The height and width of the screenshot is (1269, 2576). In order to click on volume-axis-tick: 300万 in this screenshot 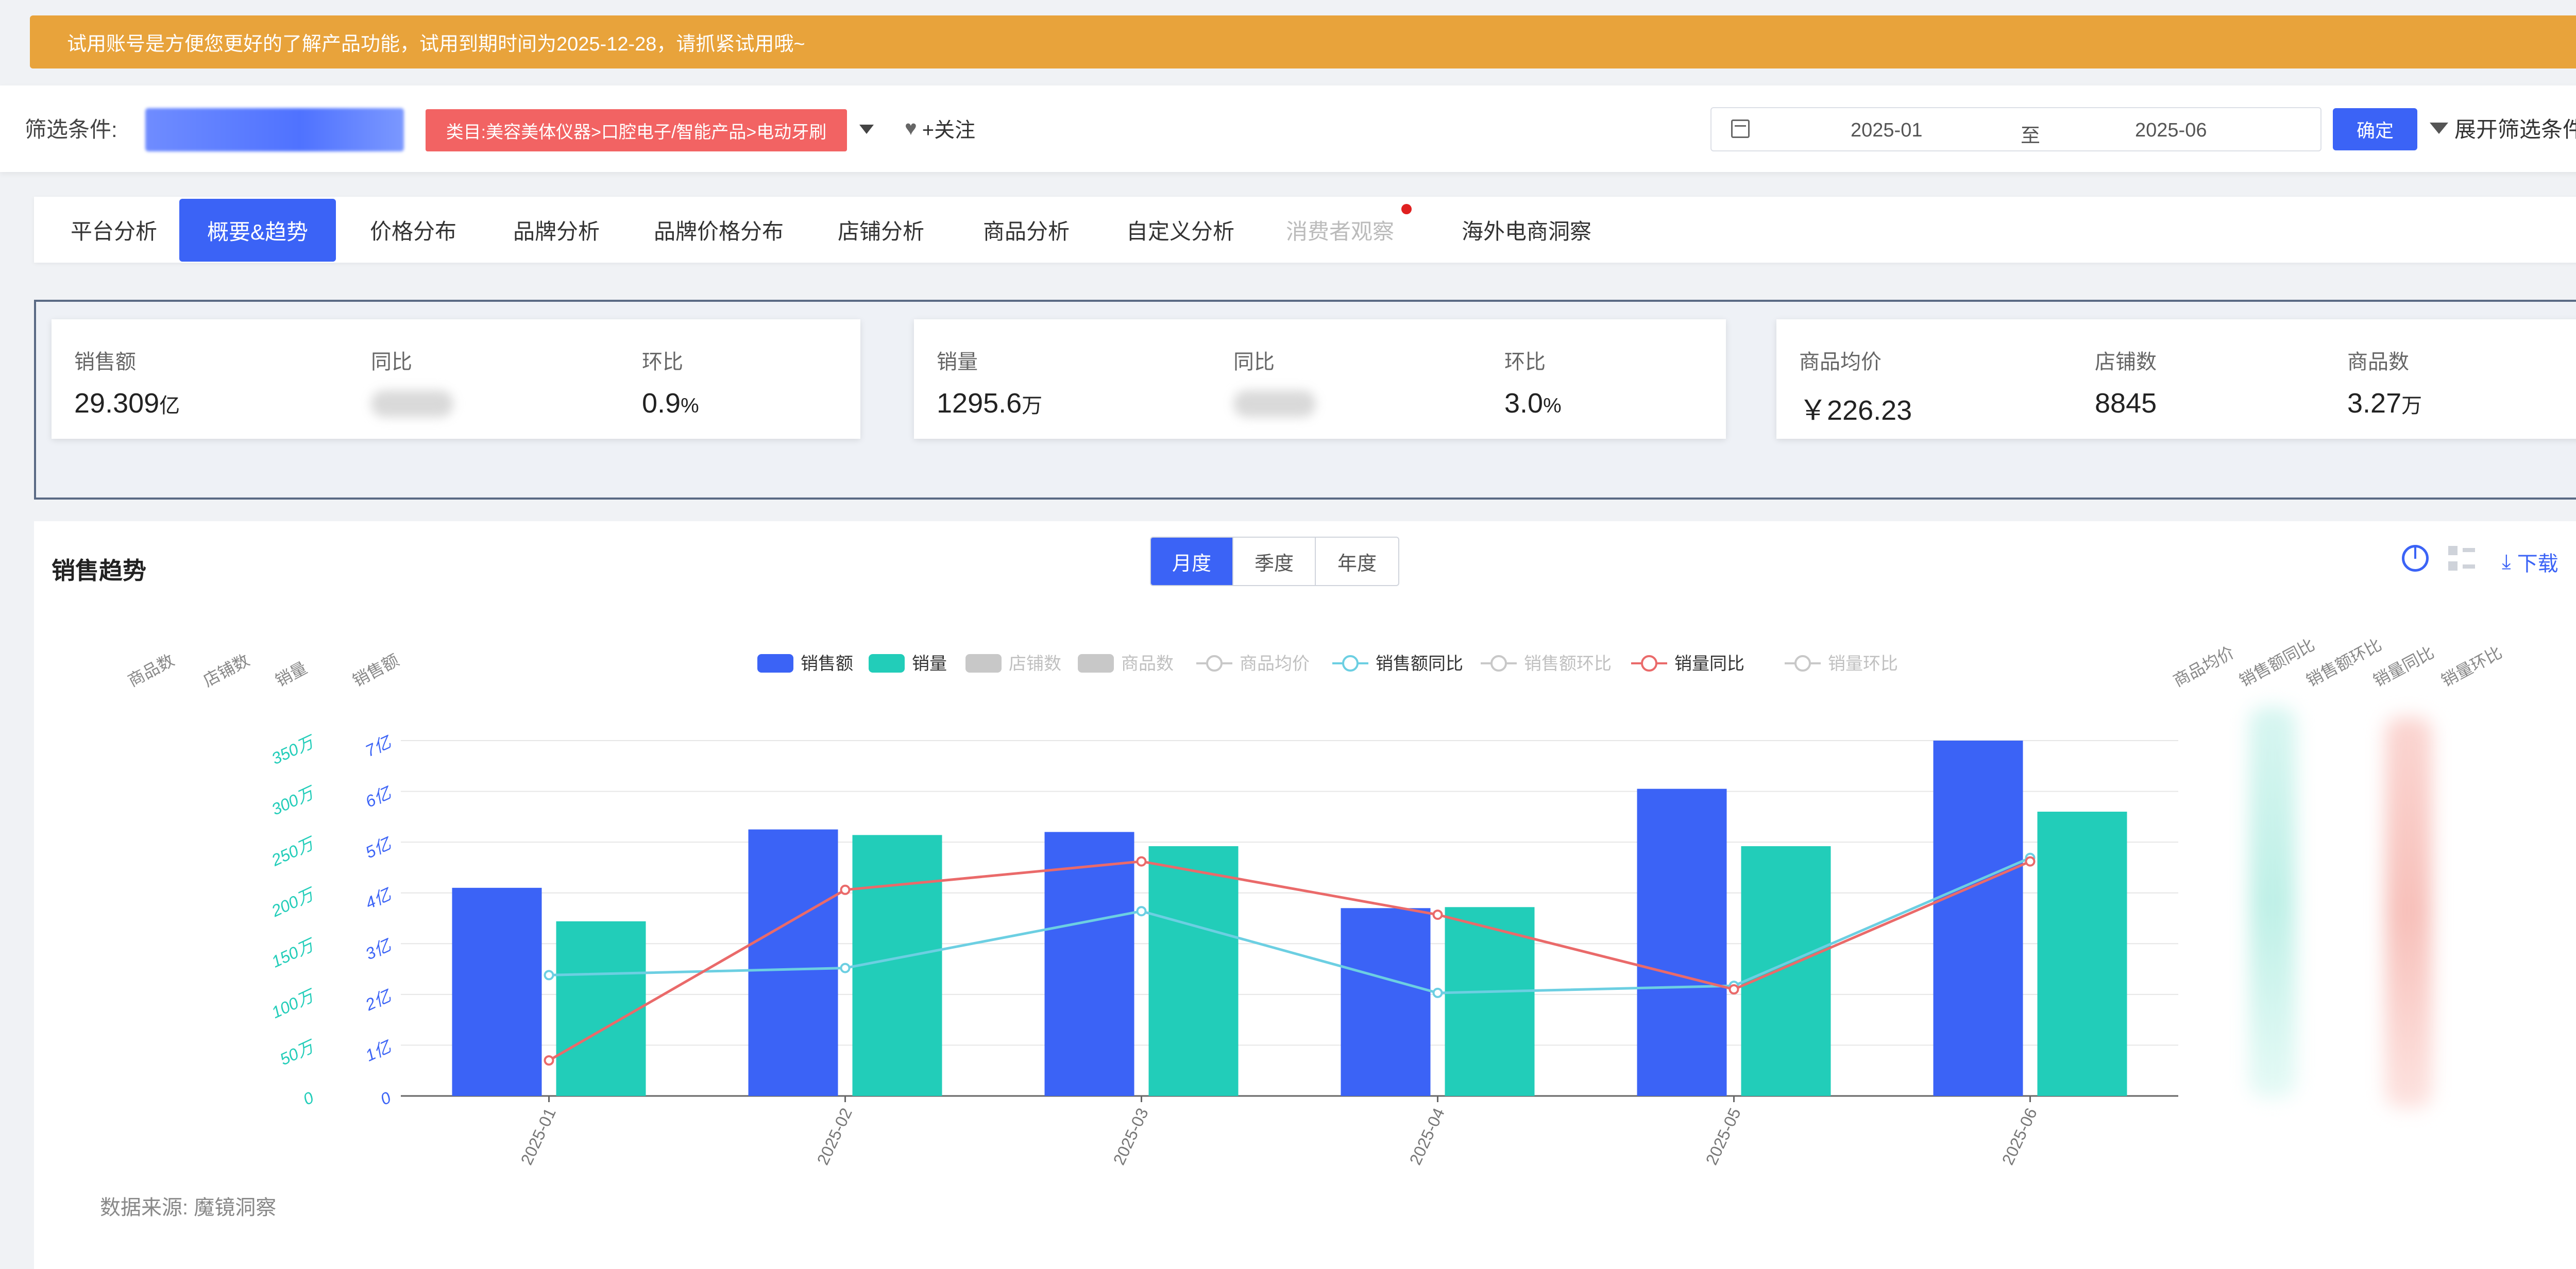, I will do `click(293, 800)`.